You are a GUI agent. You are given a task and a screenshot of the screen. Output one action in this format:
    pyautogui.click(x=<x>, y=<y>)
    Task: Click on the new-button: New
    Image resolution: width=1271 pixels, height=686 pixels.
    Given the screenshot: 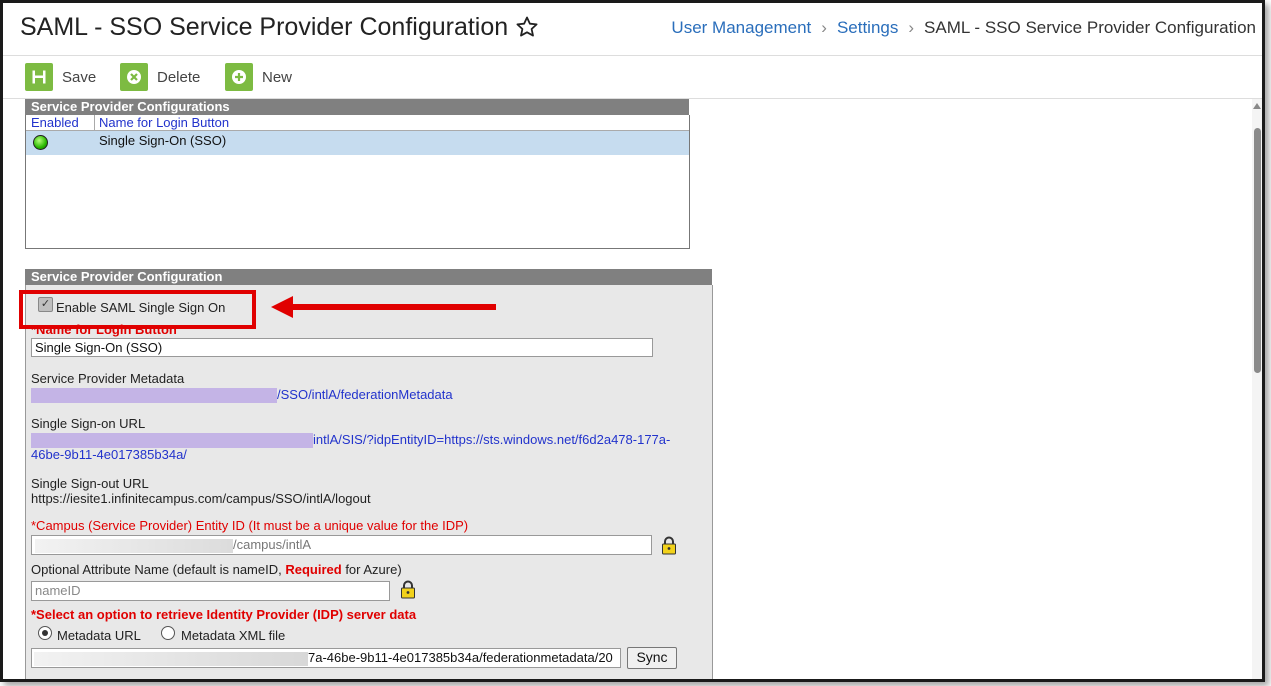 What is the action you would take?
    pyautogui.click(x=258, y=77)
    